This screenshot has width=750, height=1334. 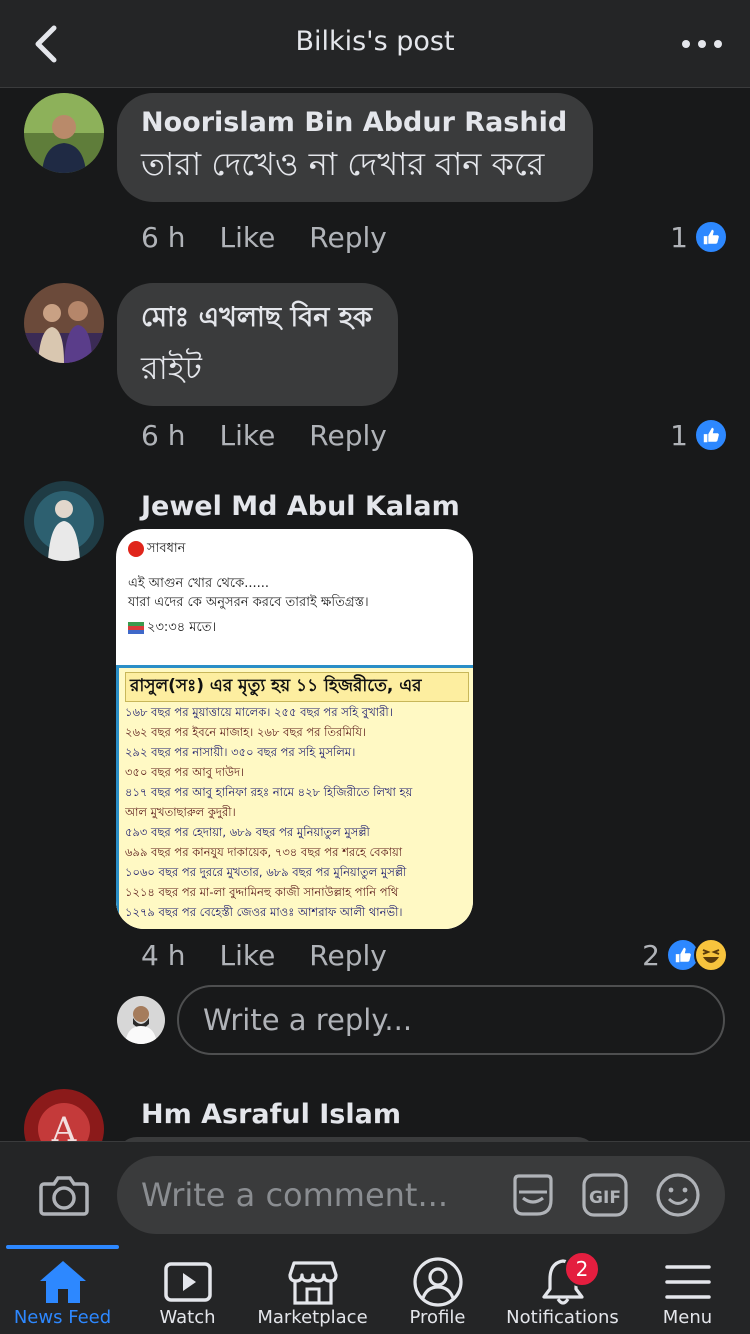 I want to click on comment-input: Write a comment... GIF, so click(x=421, y=1195).